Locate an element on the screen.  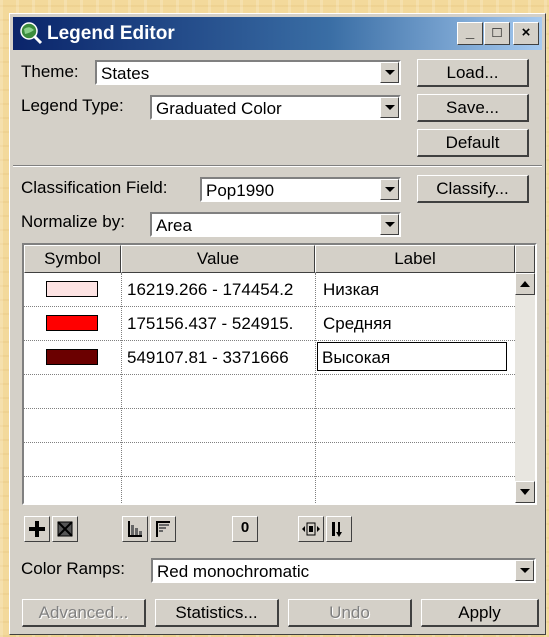
delete-class-icon is located at coordinates (65, 529).